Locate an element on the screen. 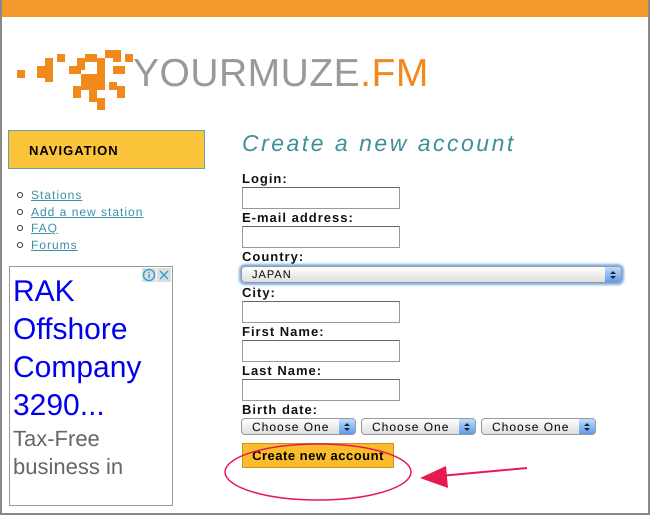 This screenshot has width=650, height=515. nav-link: FAQ is located at coordinates (44, 228).